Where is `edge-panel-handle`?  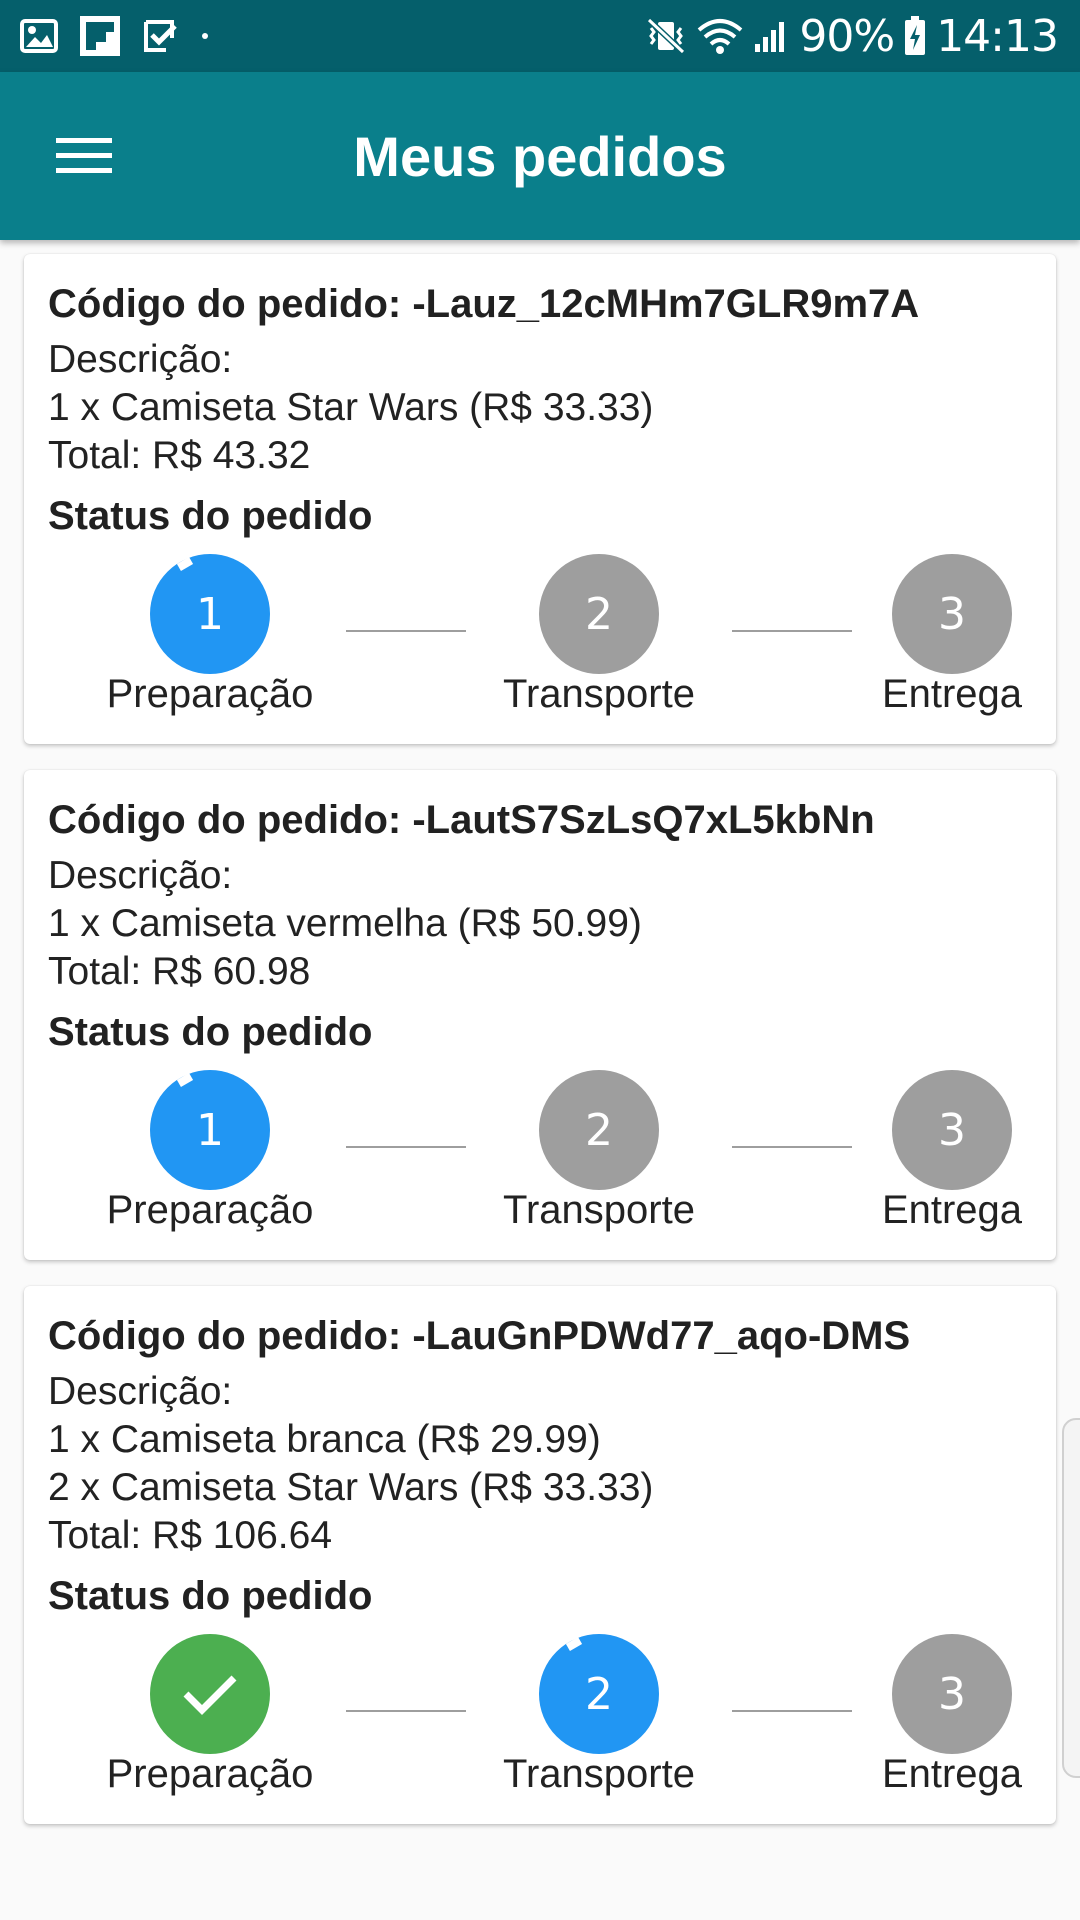
edge-panel-handle is located at coordinates (1071, 1598).